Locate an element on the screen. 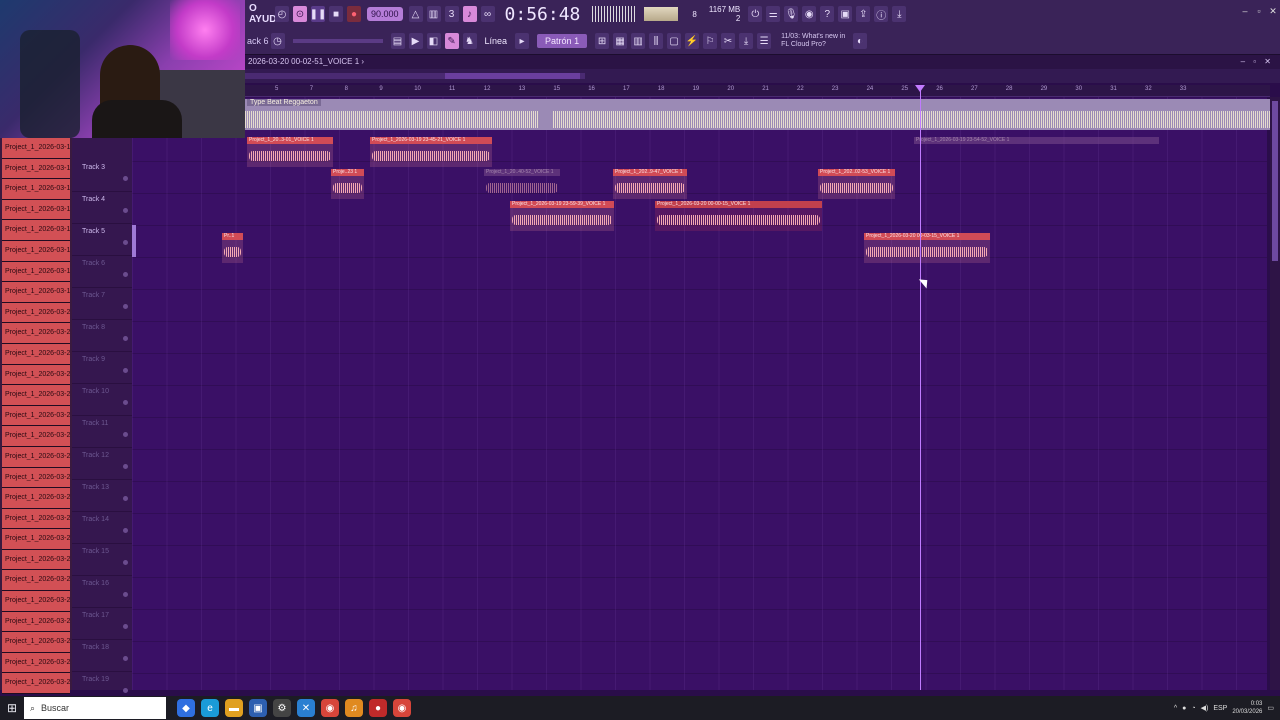 The image size is (1280, 720). blend-notes-icon: ♪ is located at coordinates (469, 14).